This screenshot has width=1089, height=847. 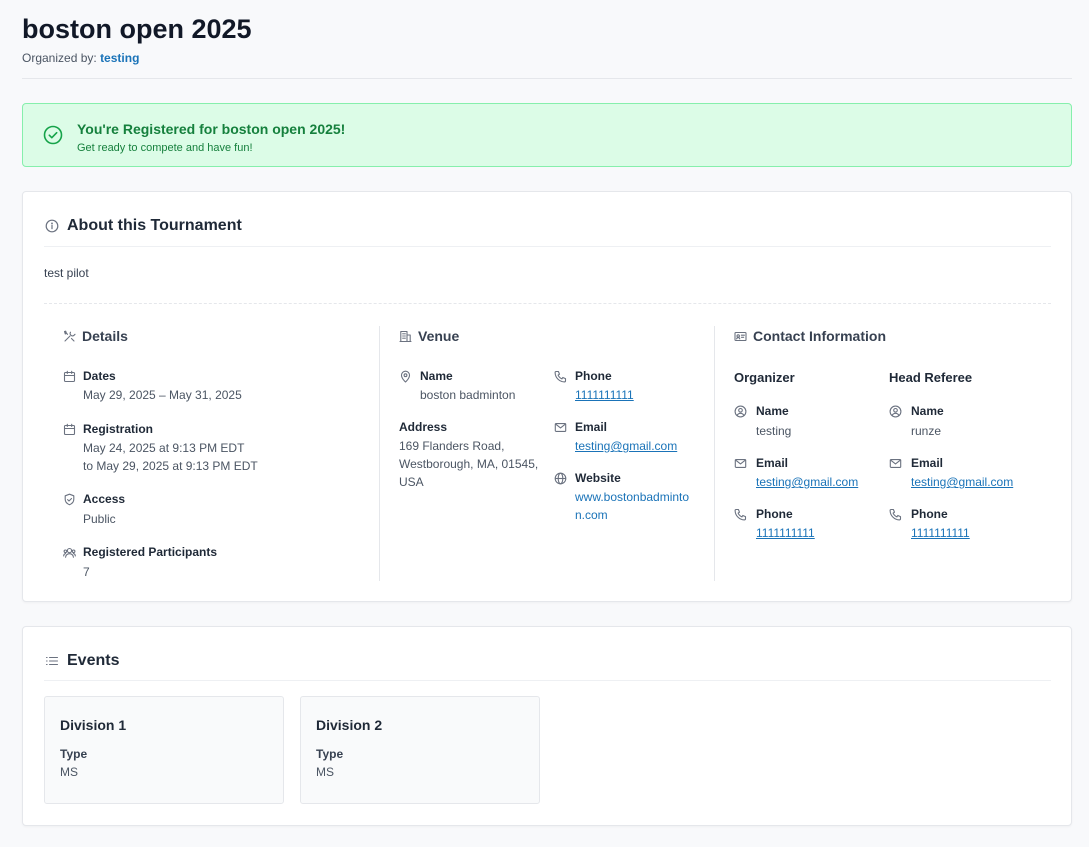 I want to click on organizer-email-label: Email, so click(x=772, y=463).